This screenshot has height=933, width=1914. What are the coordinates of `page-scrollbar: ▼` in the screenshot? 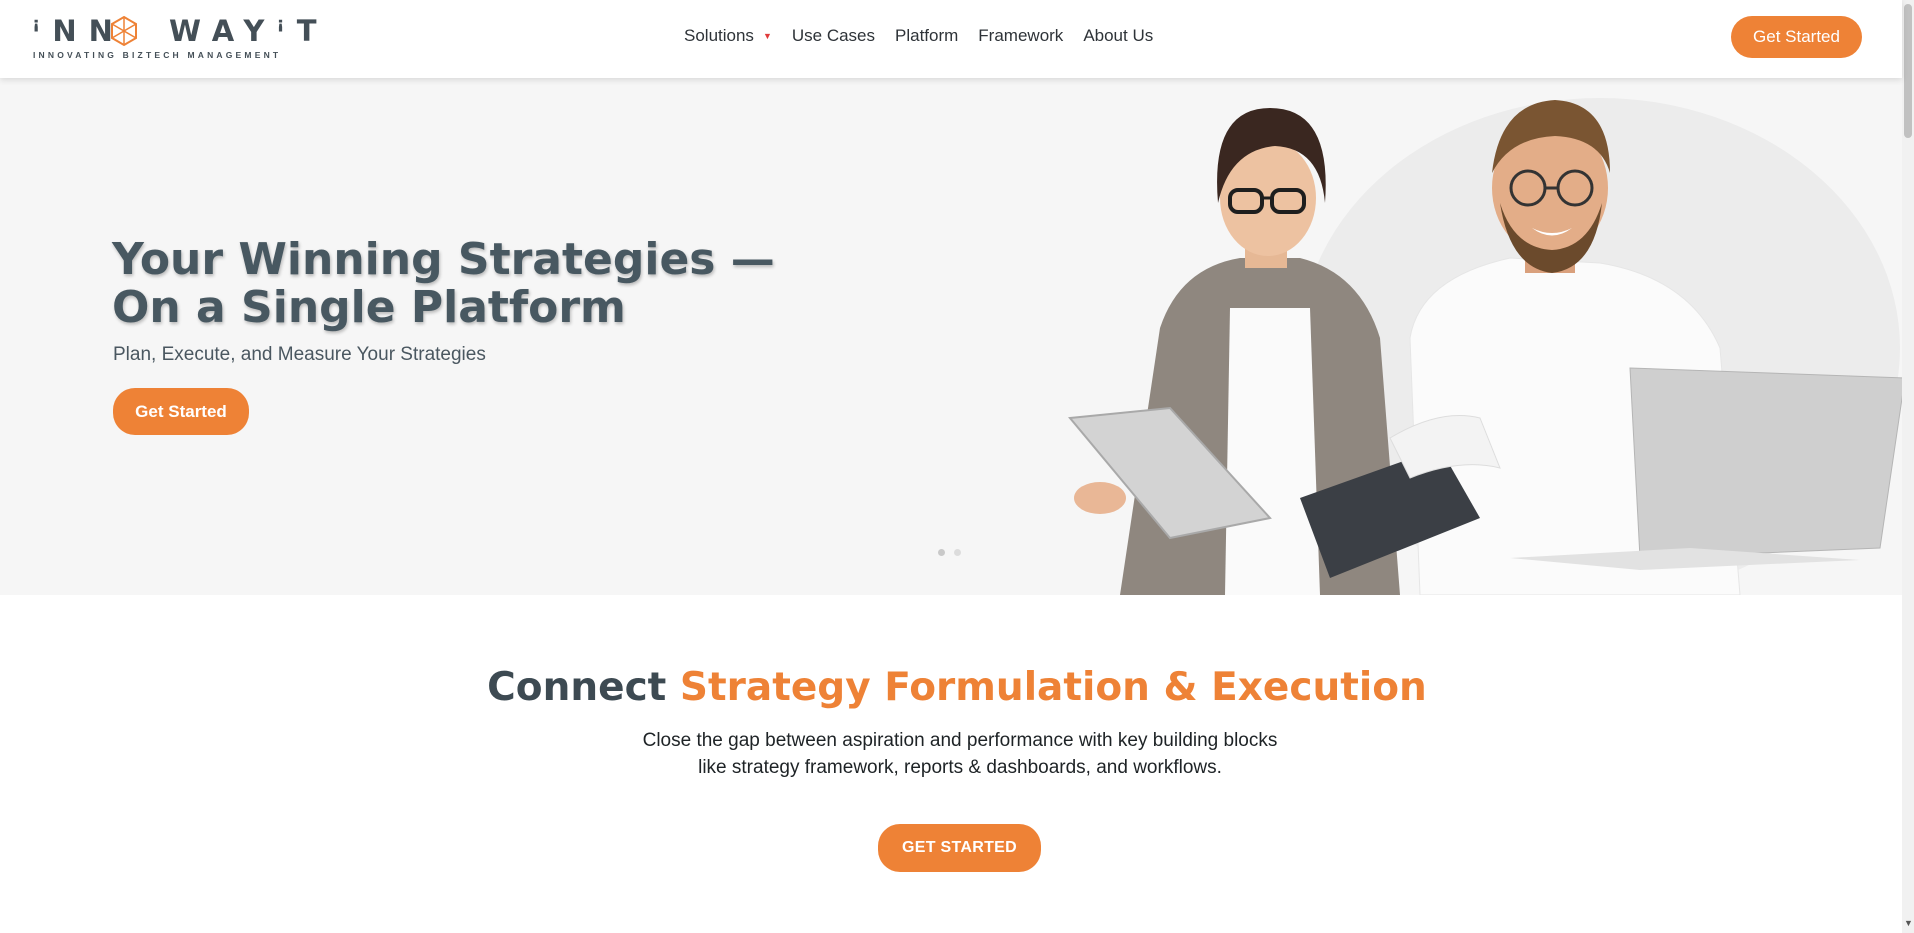 It's located at (1908, 466).